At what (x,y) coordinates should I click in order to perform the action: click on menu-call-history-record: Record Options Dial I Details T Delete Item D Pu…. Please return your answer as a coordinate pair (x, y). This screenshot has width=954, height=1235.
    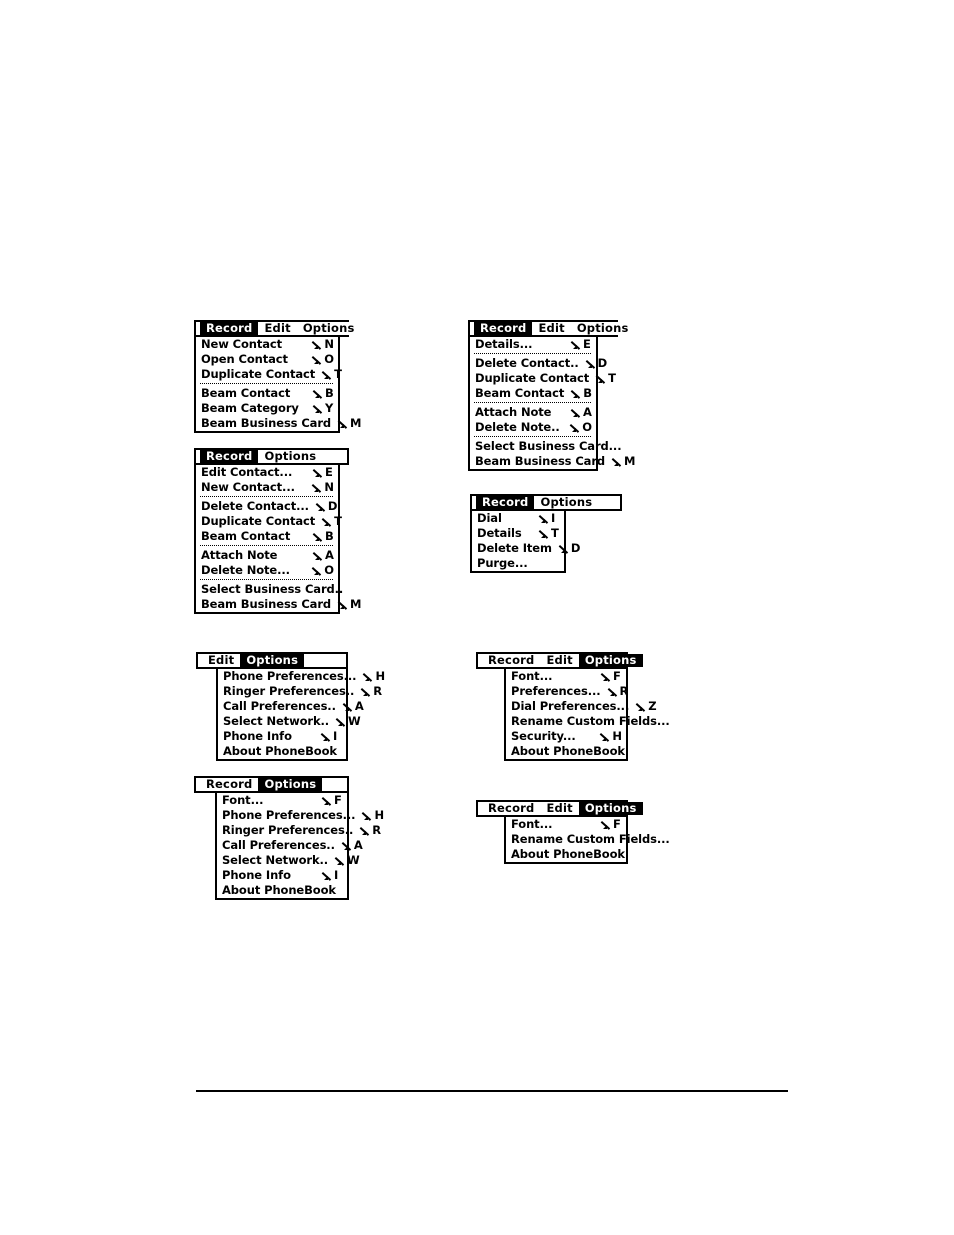
    Looking at the image, I should click on (546, 533).